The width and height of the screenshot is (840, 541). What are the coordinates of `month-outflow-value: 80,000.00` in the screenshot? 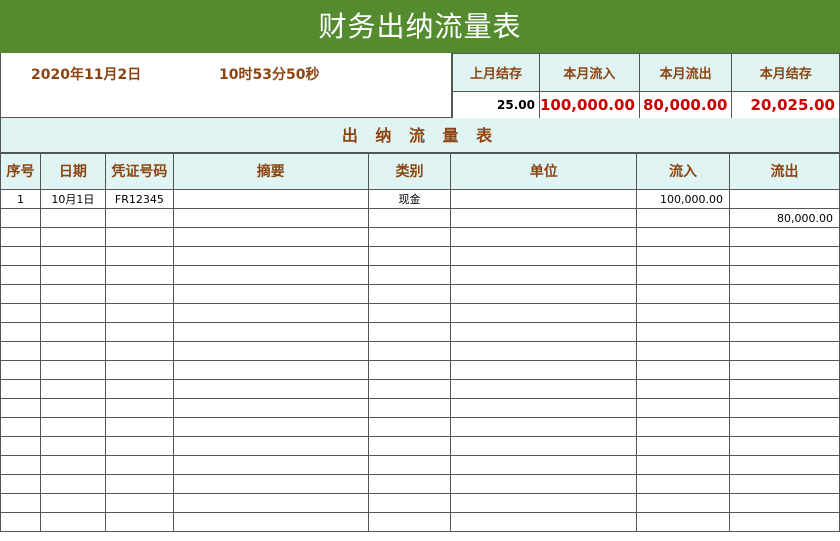 It's located at (685, 105).